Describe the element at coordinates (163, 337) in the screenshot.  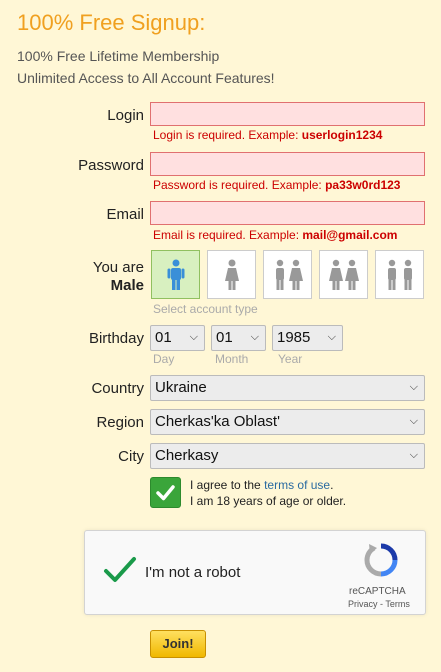
I see `birthday-day-value: 01` at that location.